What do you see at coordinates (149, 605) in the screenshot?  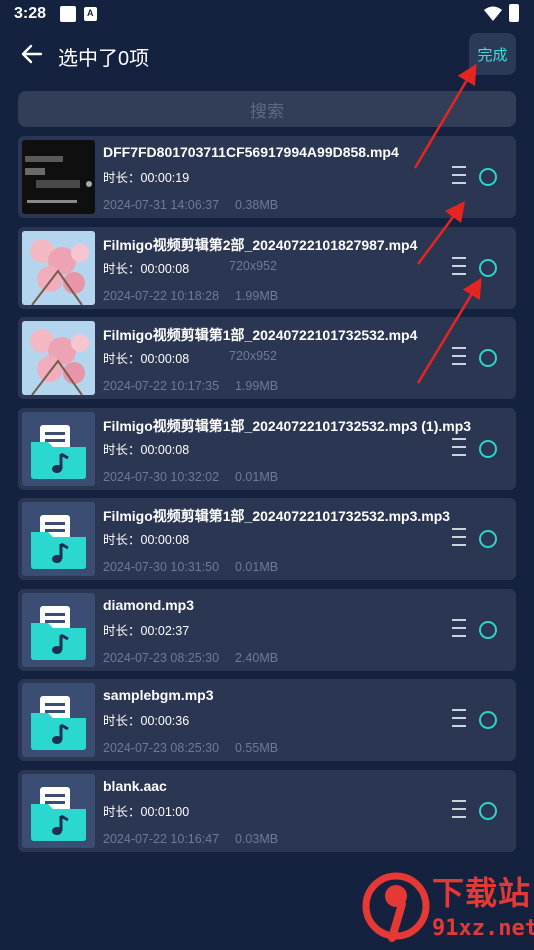 I see `file-name: diamond.mp3` at bounding box center [149, 605].